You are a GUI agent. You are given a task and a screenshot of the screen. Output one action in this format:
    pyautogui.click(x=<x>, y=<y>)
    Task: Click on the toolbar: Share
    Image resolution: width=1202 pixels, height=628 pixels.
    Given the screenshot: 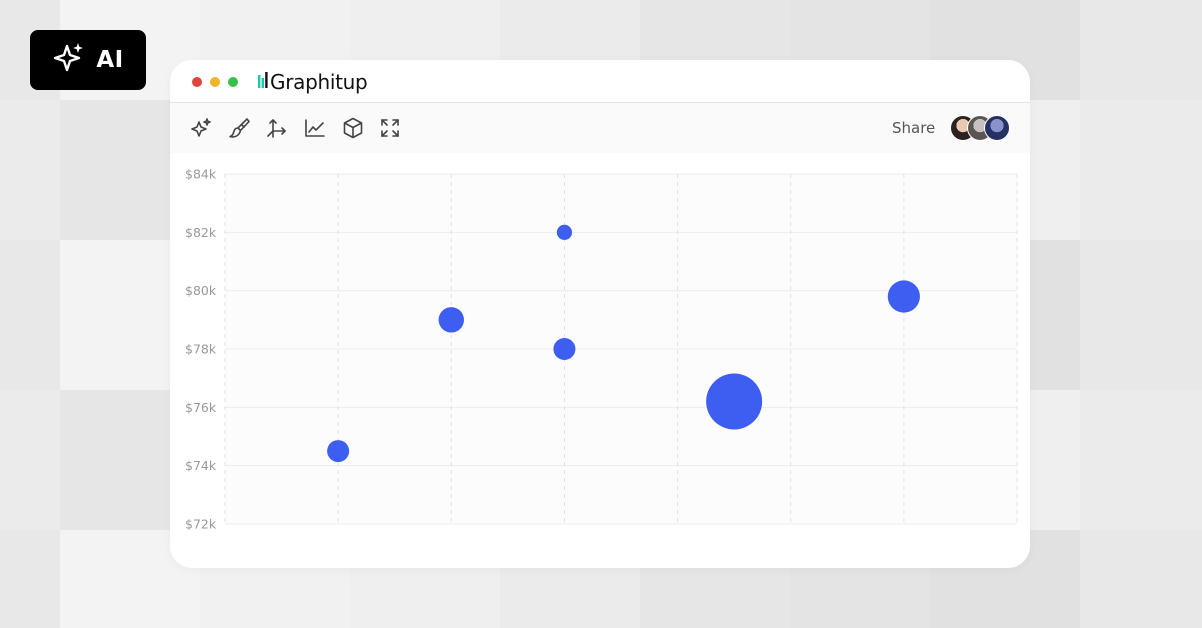 What is the action you would take?
    pyautogui.click(x=600, y=128)
    